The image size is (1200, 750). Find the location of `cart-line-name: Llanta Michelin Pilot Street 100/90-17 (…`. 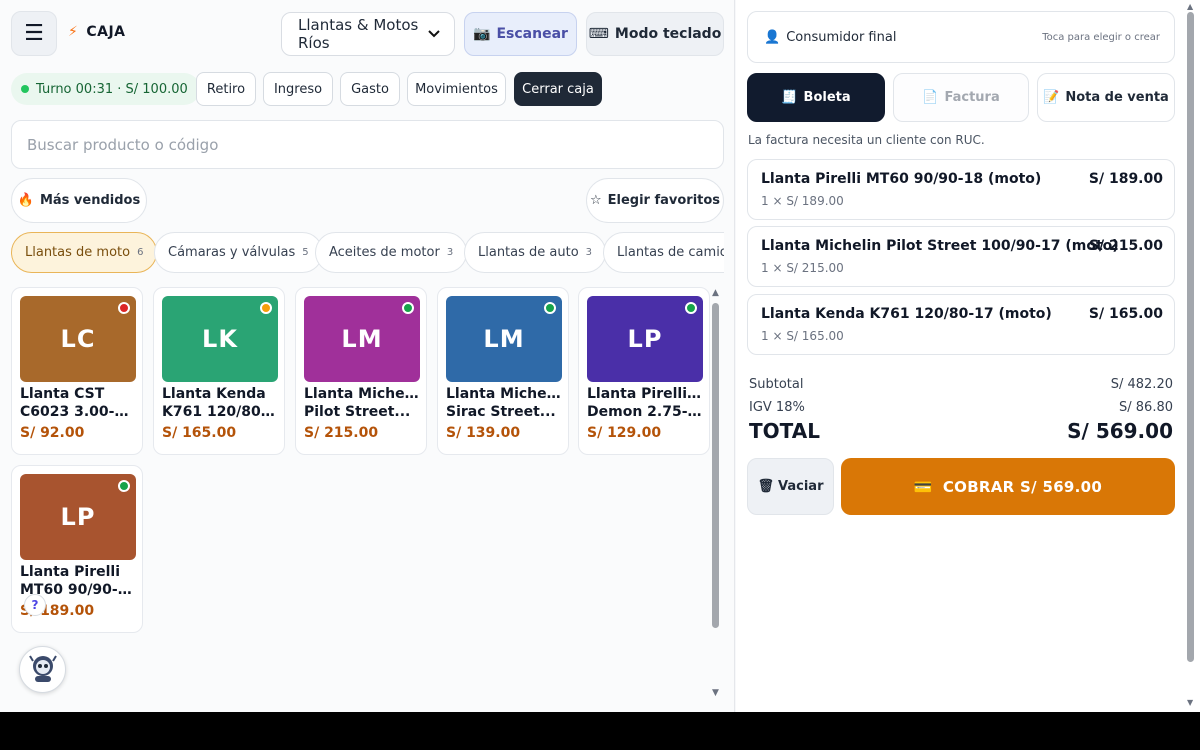

cart-line-name: Llanta Michelin Pilot Street 100/90-17 (… is located at coordinates (940, 246).